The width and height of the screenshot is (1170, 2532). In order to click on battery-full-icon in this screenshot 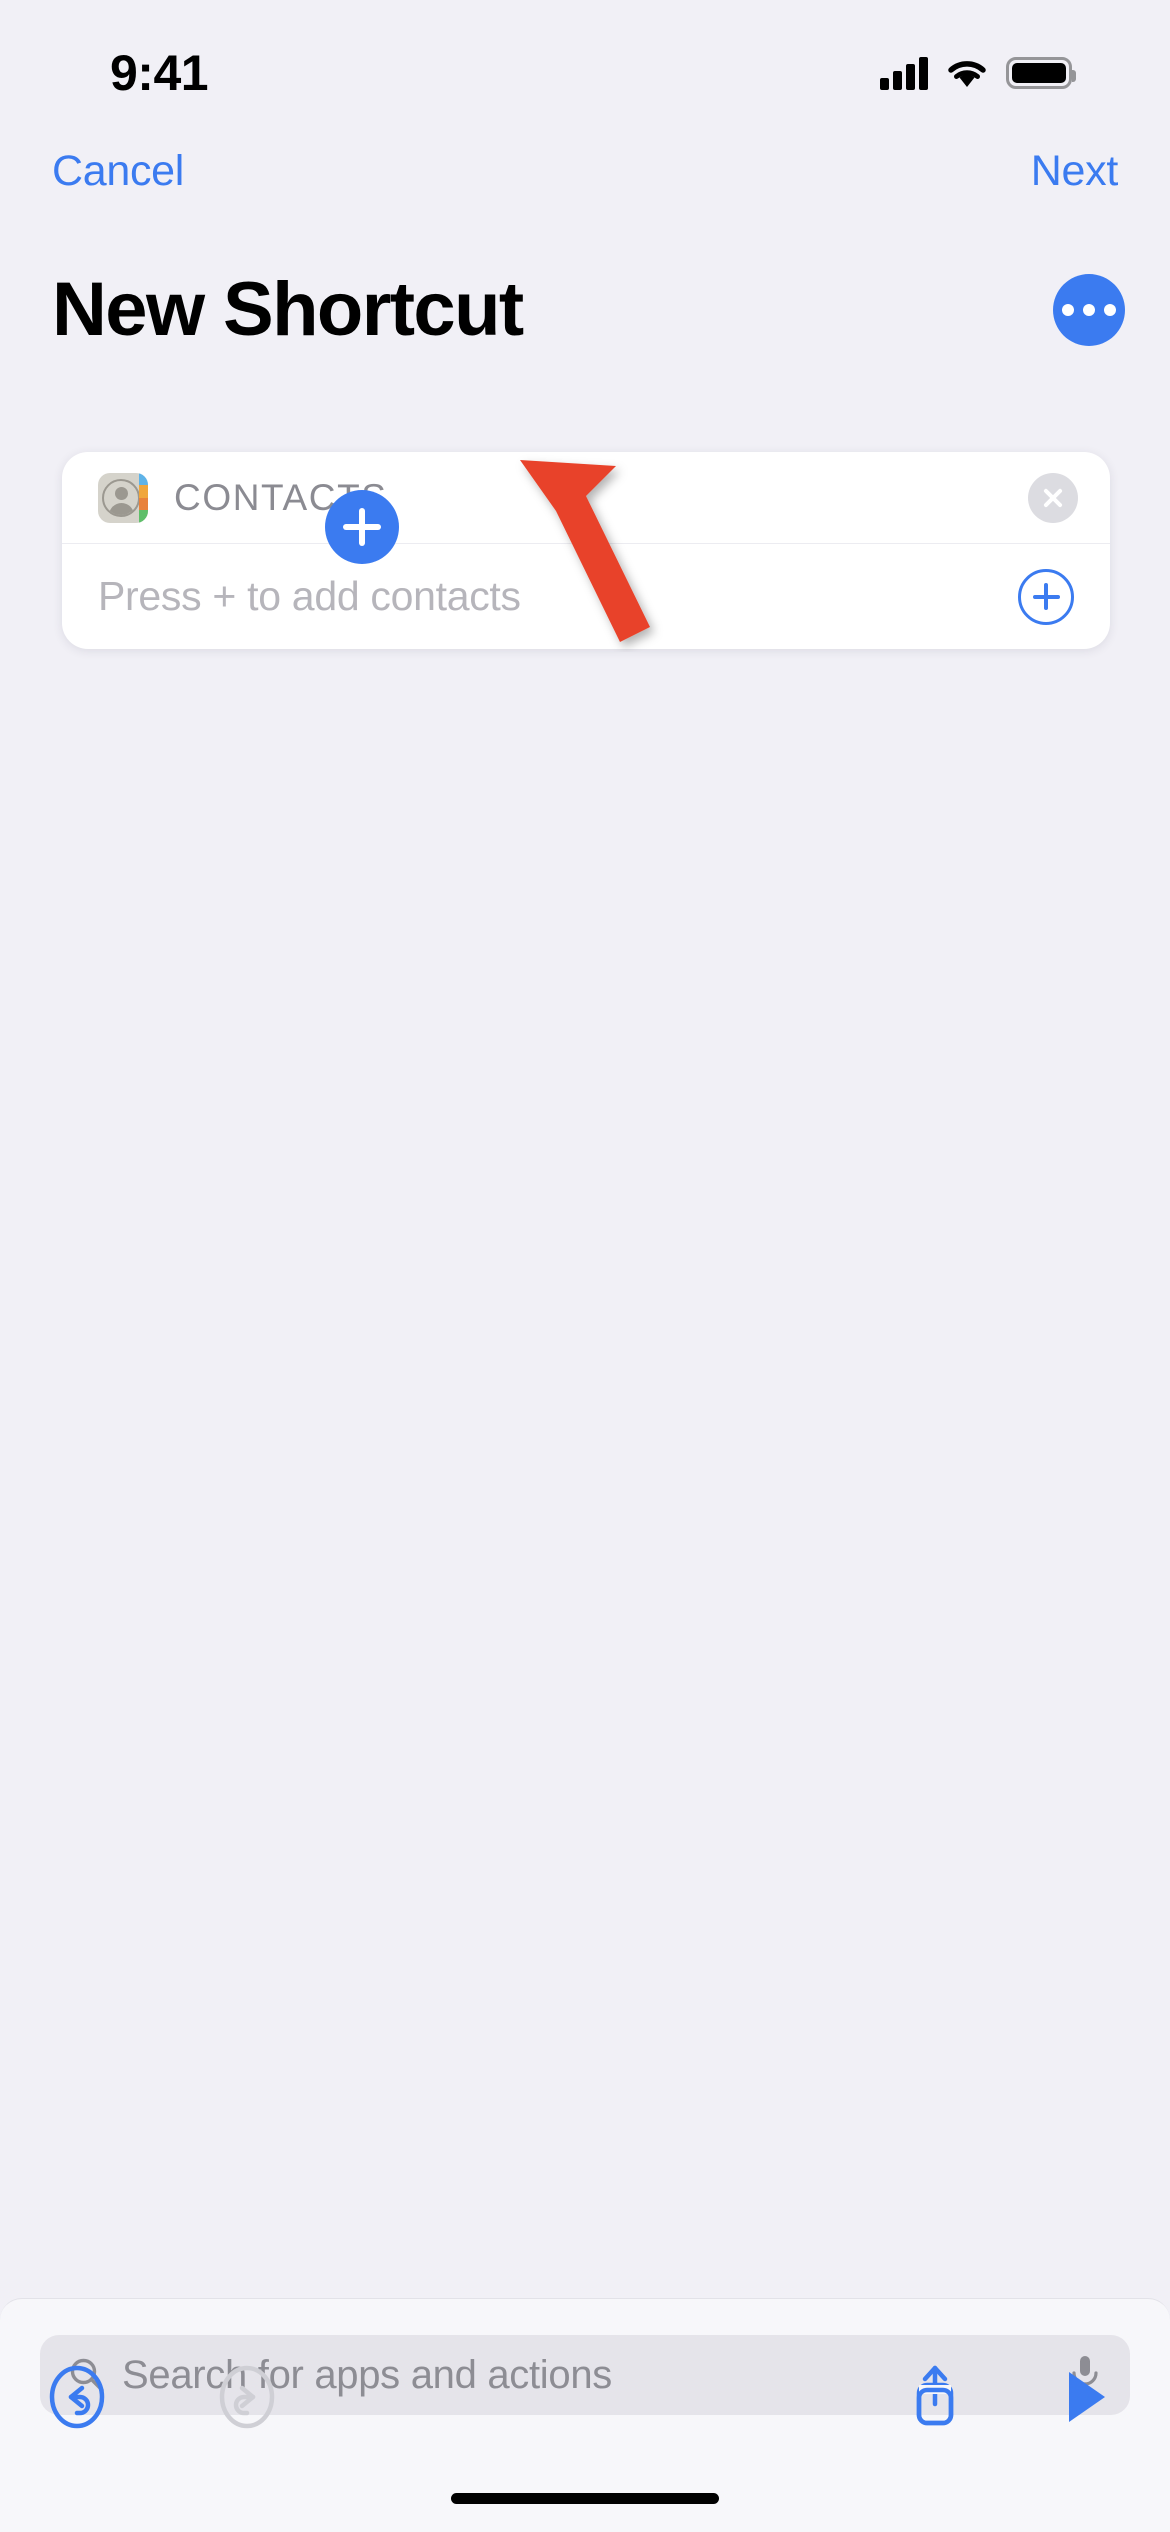, I will do `click(1041, 73)`.